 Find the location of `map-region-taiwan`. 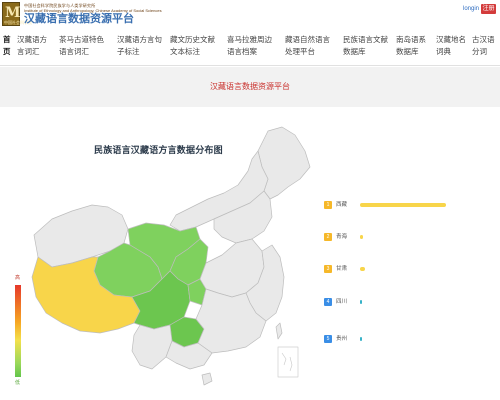

map-region-taiwan is located at coordinates (279, 331).